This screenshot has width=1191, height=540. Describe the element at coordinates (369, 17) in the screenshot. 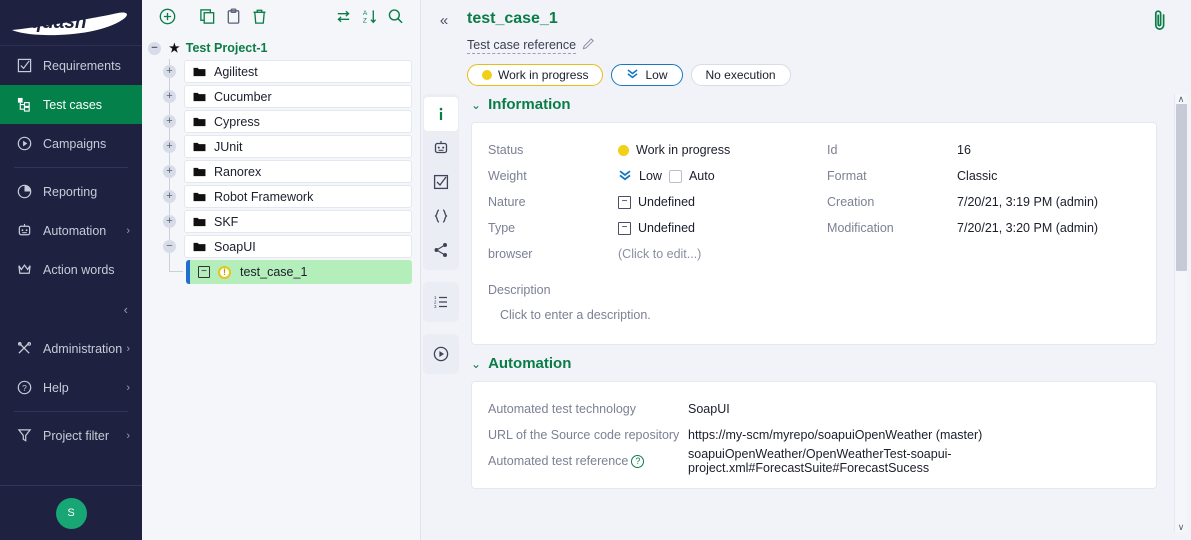

I see `sort-icon: AZ` at that location.